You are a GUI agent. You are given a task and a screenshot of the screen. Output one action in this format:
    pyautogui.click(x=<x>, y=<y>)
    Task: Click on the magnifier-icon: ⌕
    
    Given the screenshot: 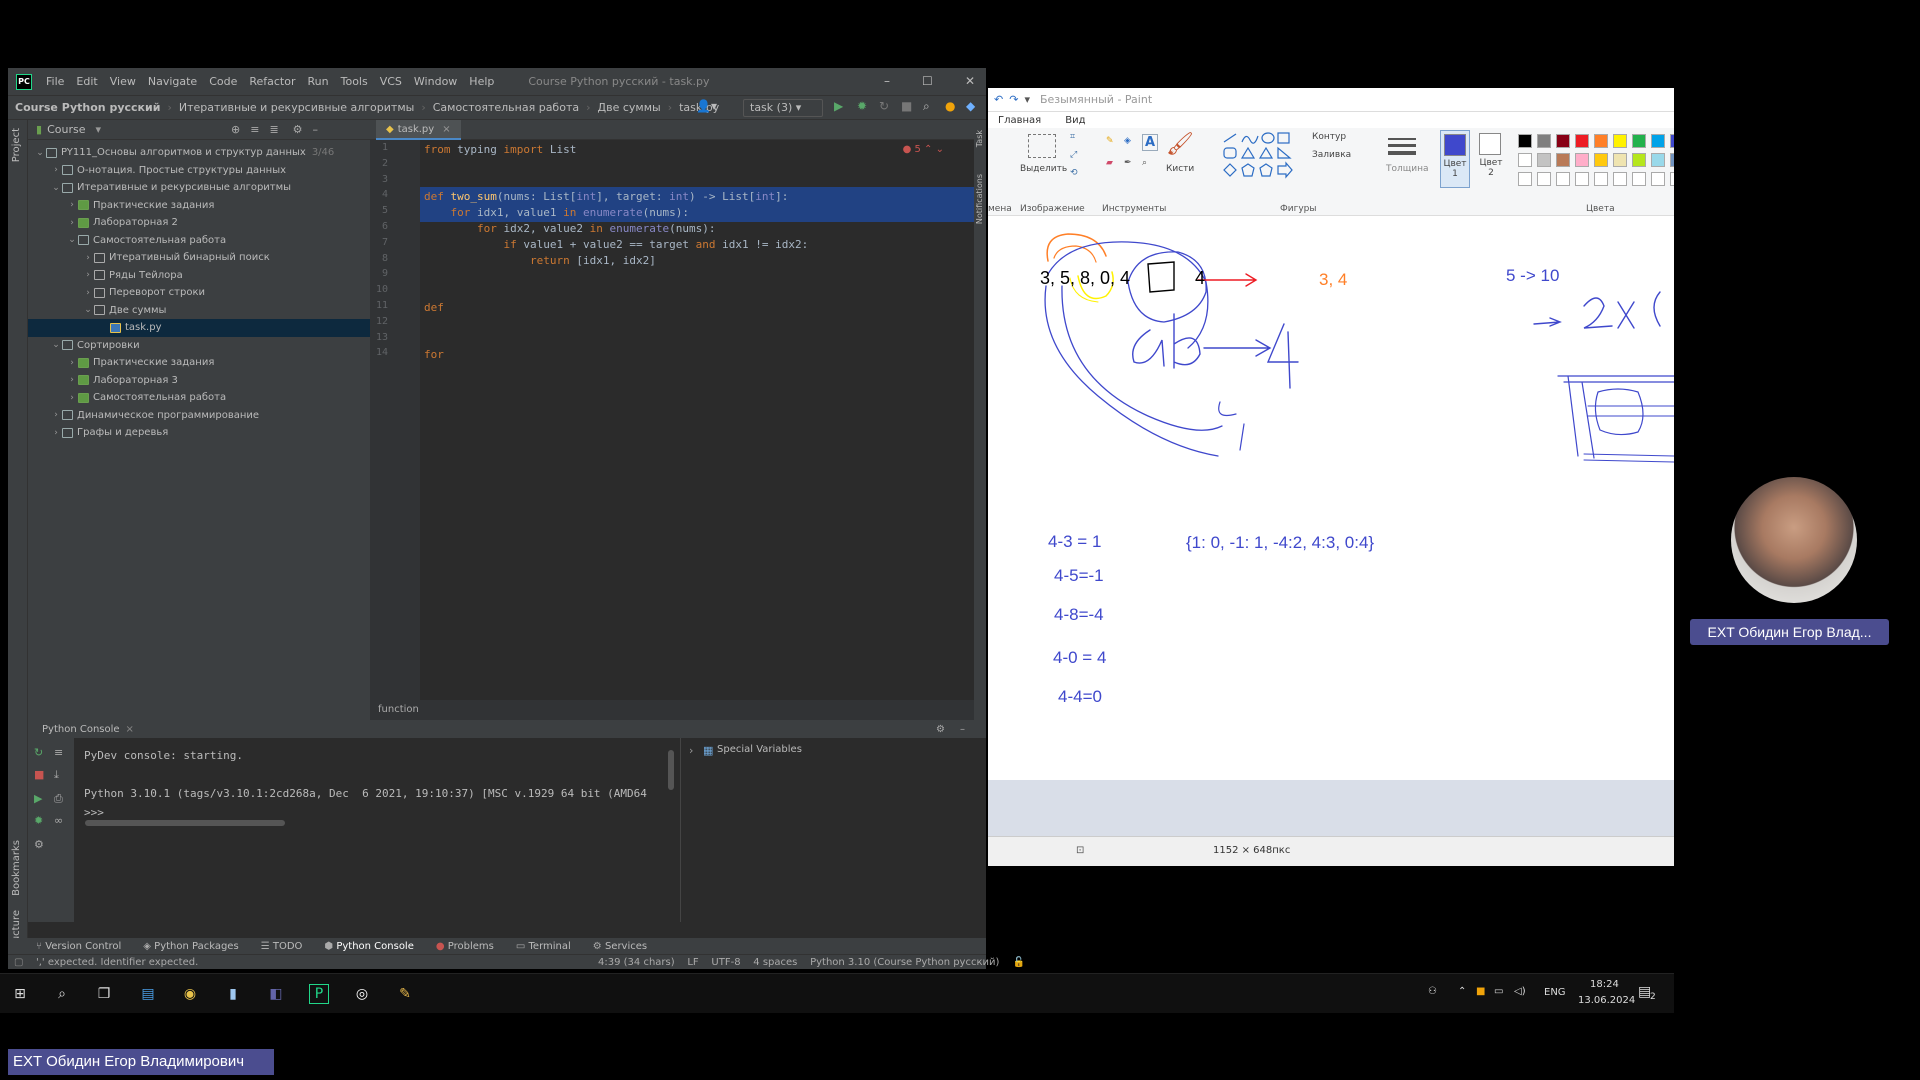 What is the action you would take?
    pyautogui.click(x=1144, y=163)
    